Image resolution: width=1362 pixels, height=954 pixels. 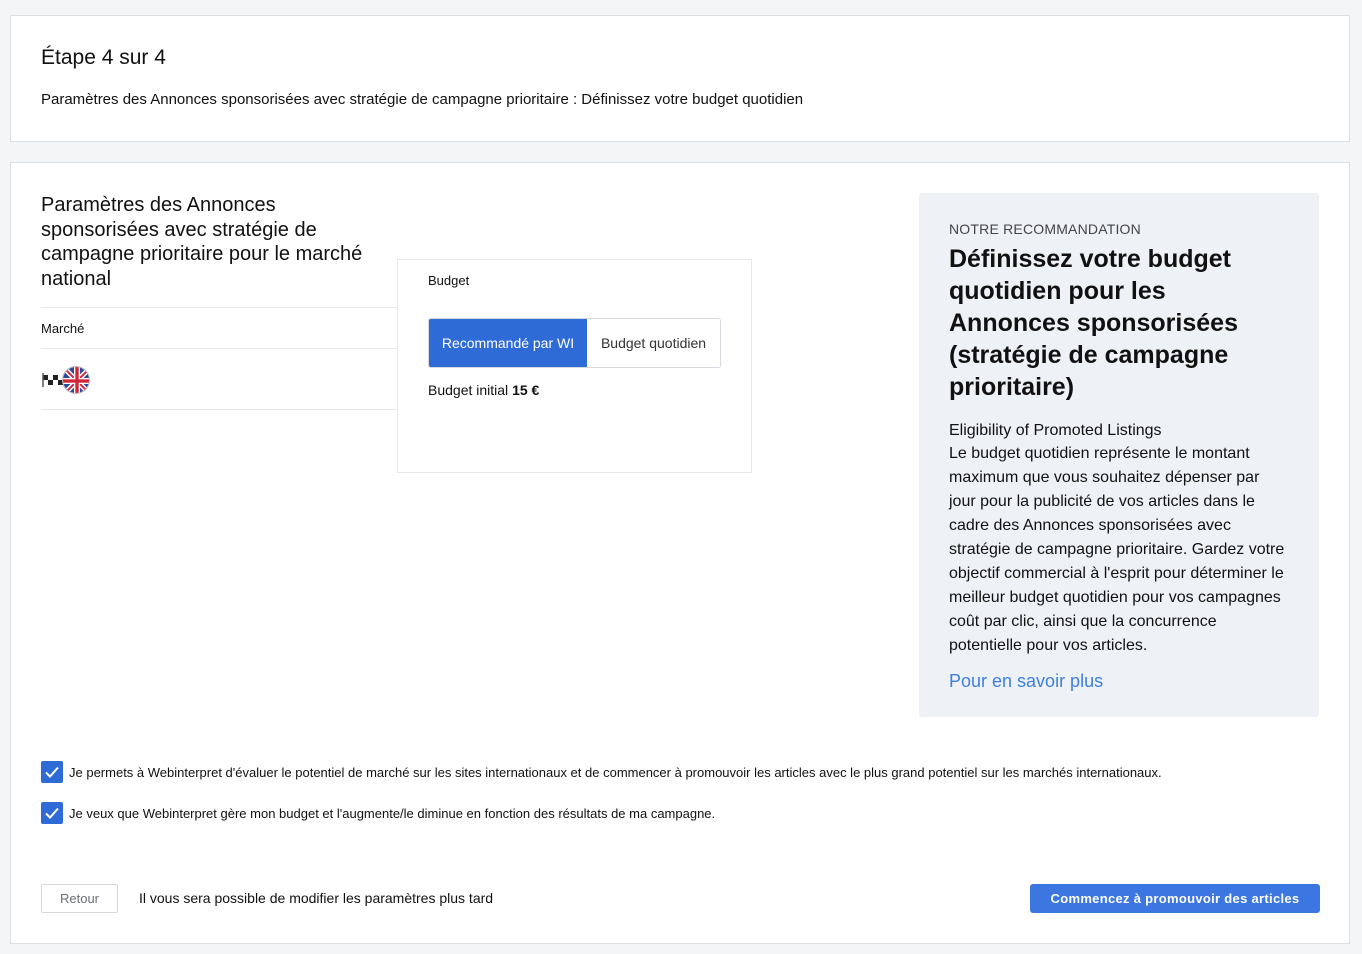 I want to click on initial-budget: Budget initial 15 €, so click(x=483, y=390).